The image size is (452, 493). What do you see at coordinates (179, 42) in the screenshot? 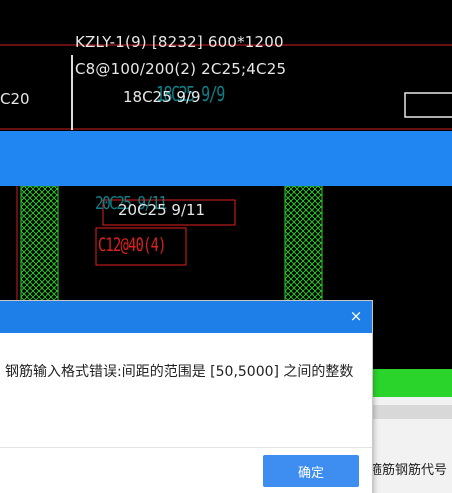
I see `beam-label-name: KZLY-1(9) [8232] 600*1200` at bounding box center [179, 42].